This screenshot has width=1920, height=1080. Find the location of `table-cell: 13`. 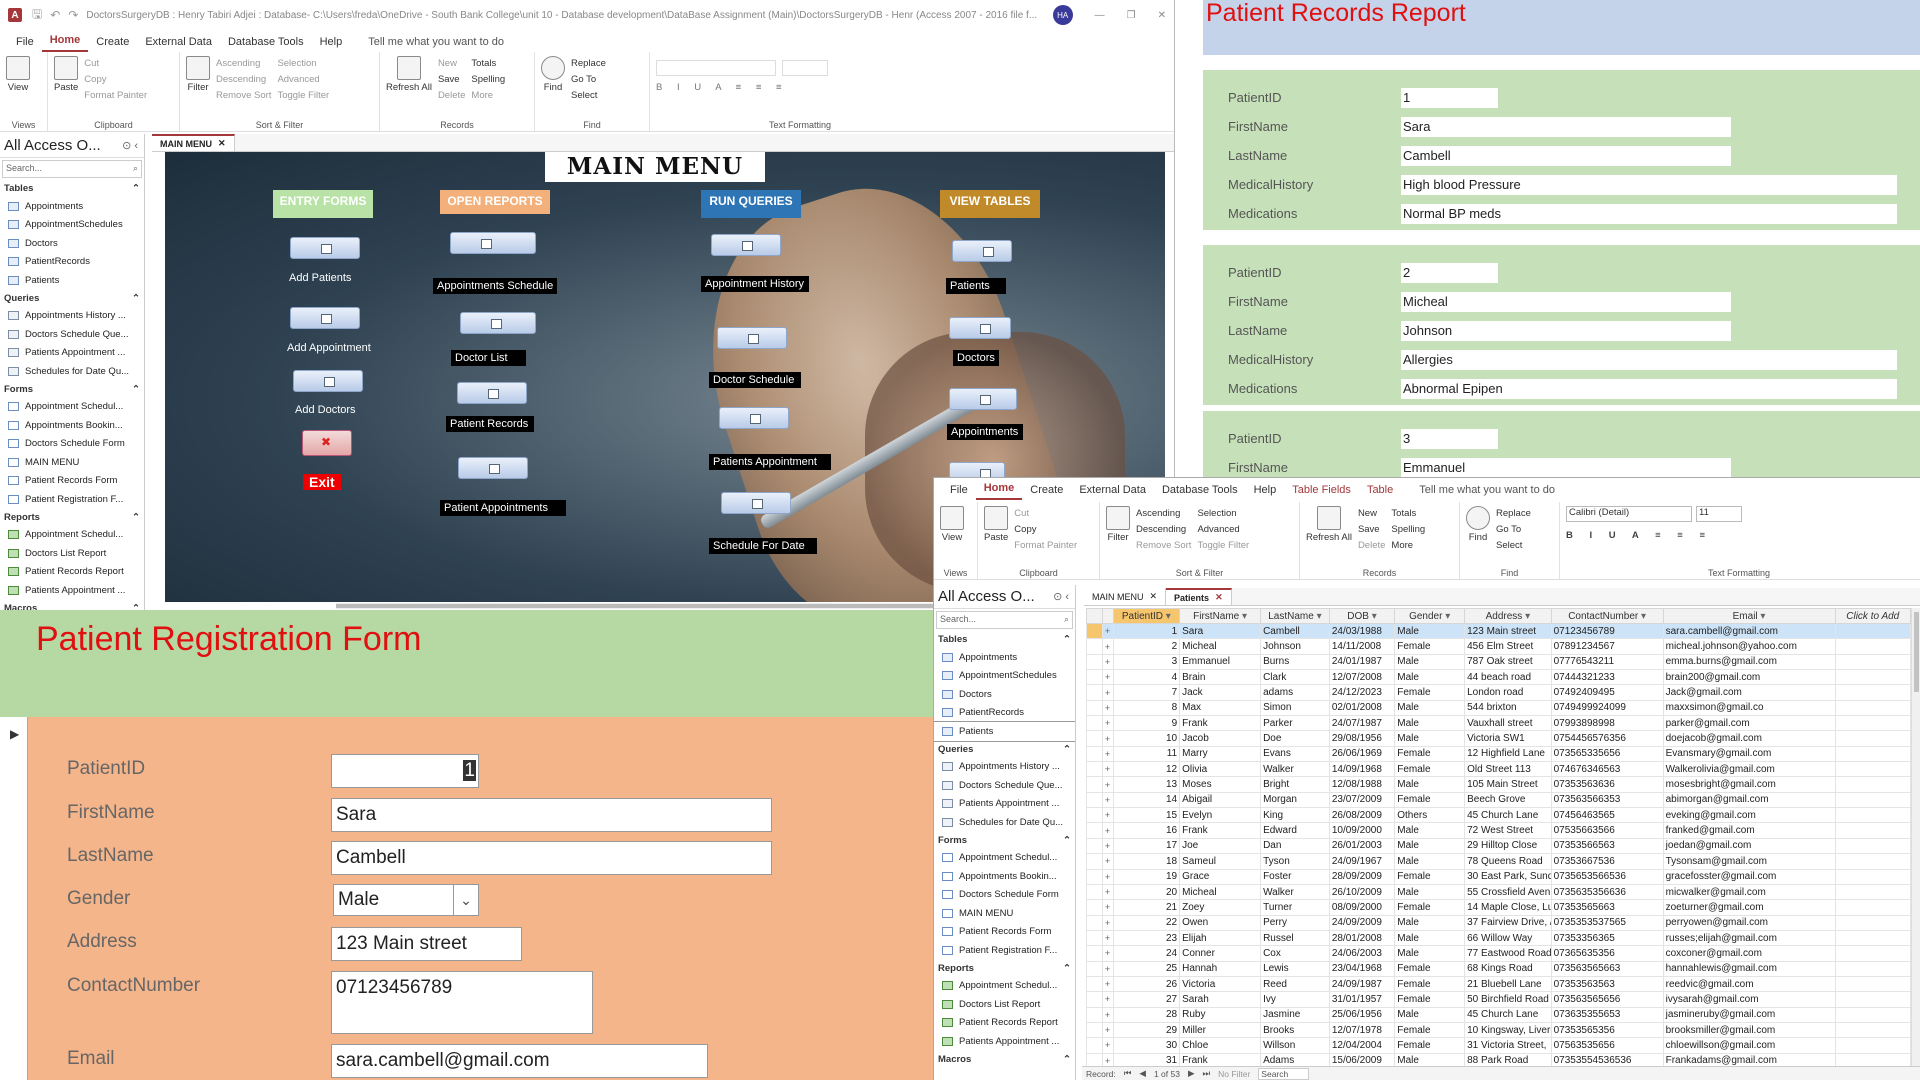

table-cell: 13 is located at coordinates (1146, 784).